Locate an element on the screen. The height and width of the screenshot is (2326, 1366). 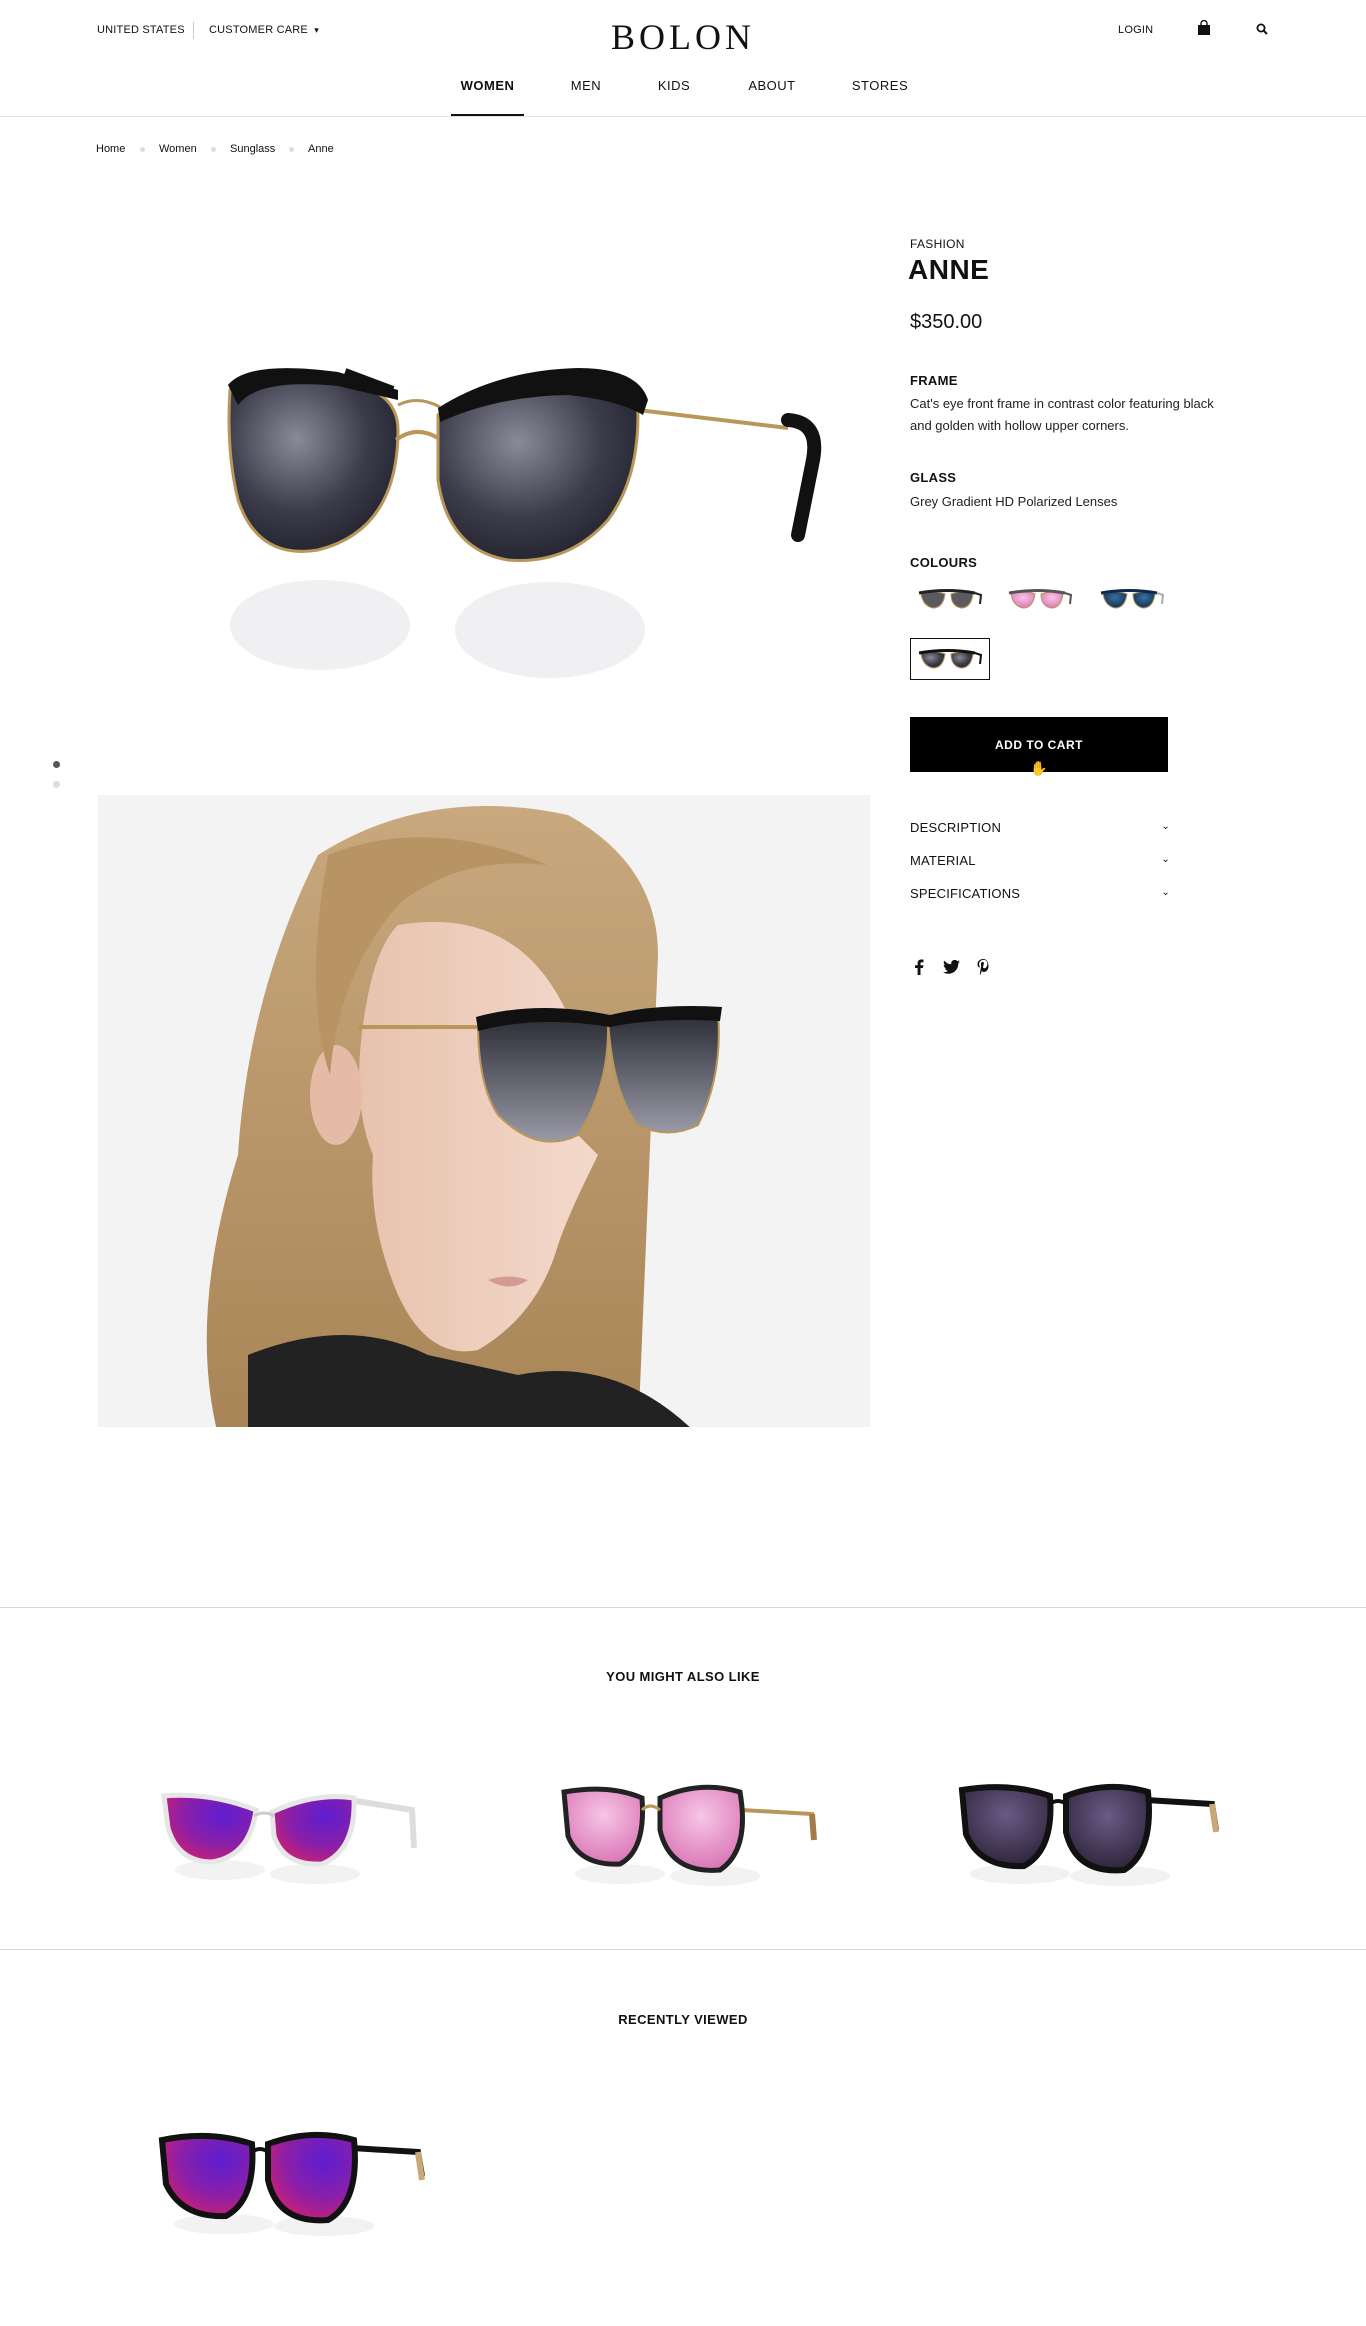
breadcrumb-women: Women is located at coordinates (178, 149).